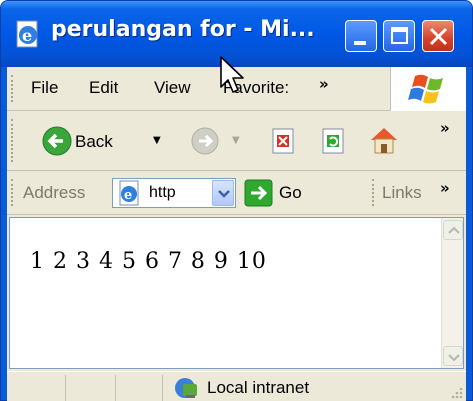 This screenshot has height=401, width=473. I want to click on back-history-dropdown: ▼, so click(157, 140).